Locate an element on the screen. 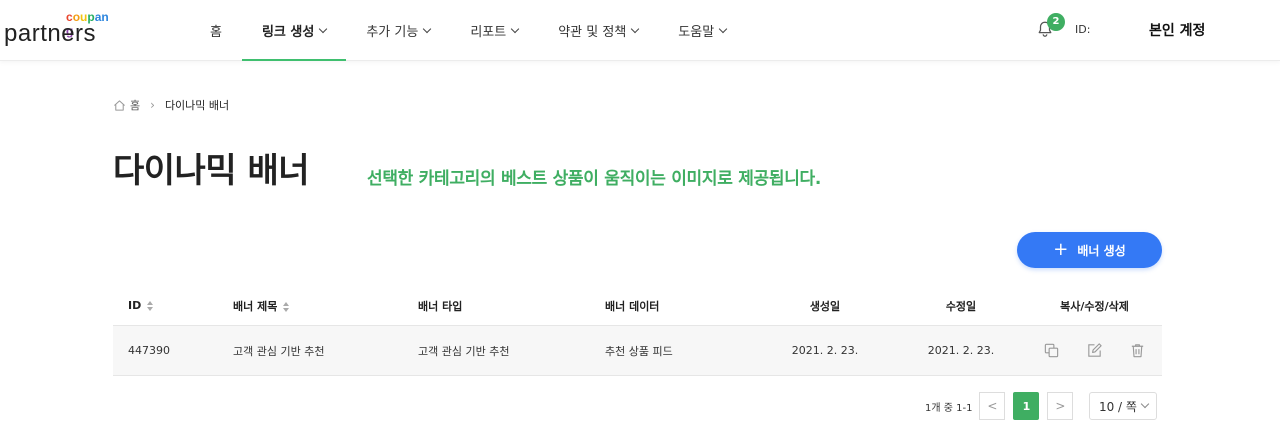 The width and height of the screenshot is (1280, 436). col-header-label: 배너 데이터 is located at coordinates (632, 306).